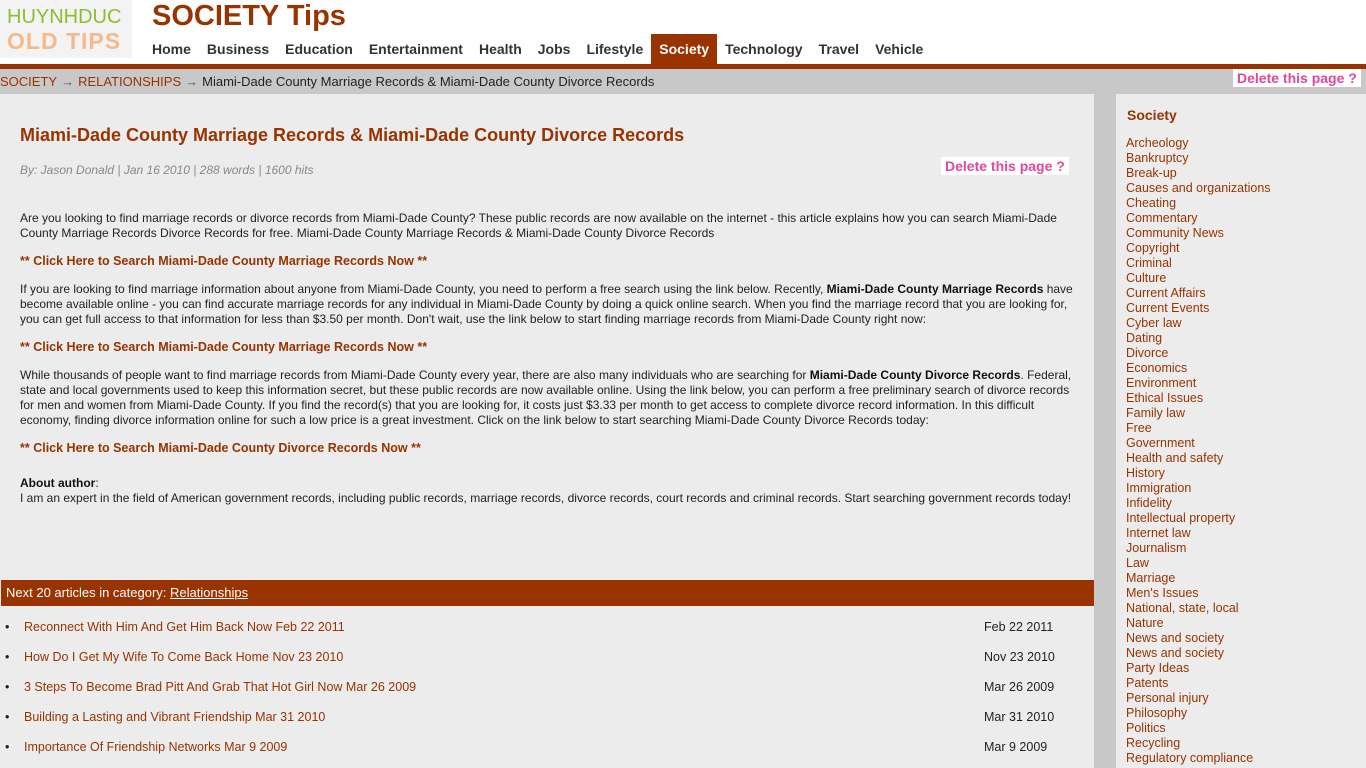 This screenshot has width=1366, height=768. What do you see at coordinates (1198, 323) in the screenshot?
I see `sidebar-item: Cyber law` at bounding box center [1198, 323].